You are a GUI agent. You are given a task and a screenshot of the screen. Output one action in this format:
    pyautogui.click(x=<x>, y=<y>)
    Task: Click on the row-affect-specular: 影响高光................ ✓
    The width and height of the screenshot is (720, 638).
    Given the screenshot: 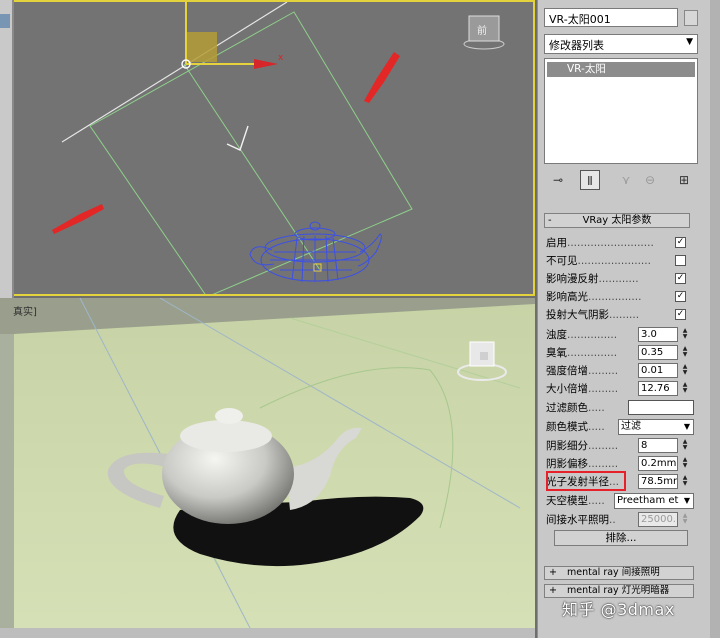 What is the action you would take?
    pyautogui.click(x=616, y=297)
    